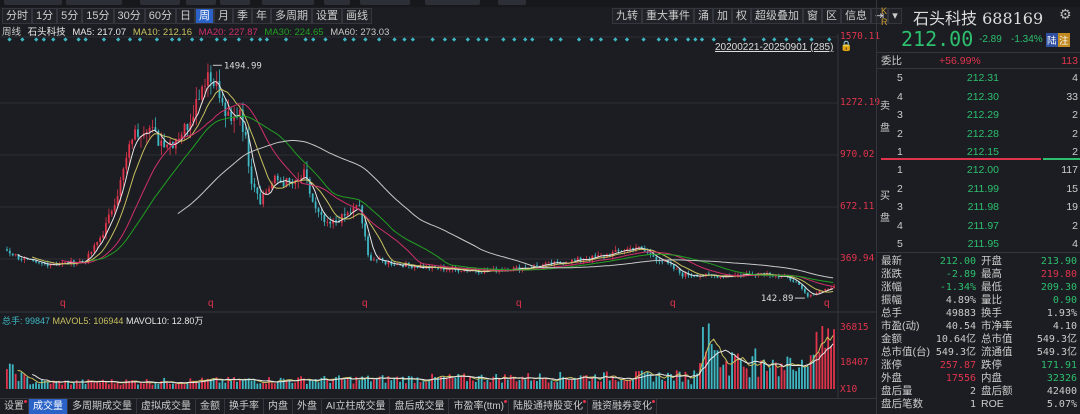  What do you see at coordinates (45, 16) in the screenshot?
I see `period-1: 1分` at bounding box center [45, 16].